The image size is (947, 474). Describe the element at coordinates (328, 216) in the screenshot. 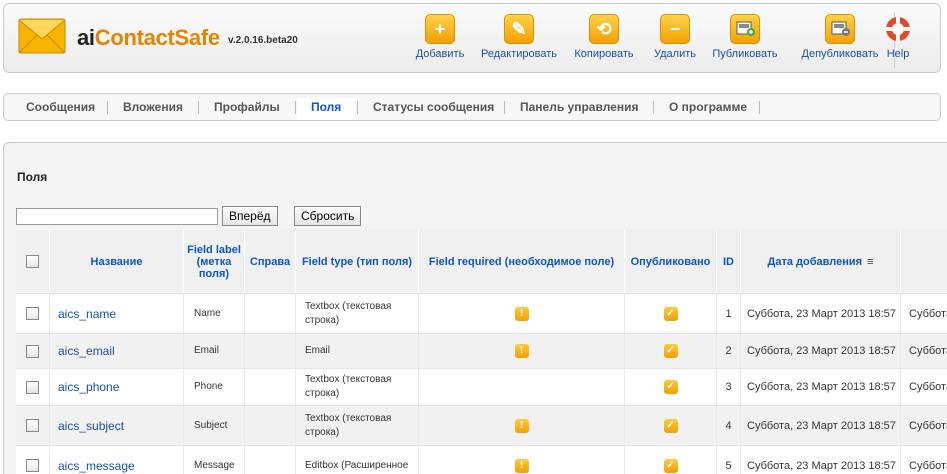

I see `reset-button: Сбросить` at that location.